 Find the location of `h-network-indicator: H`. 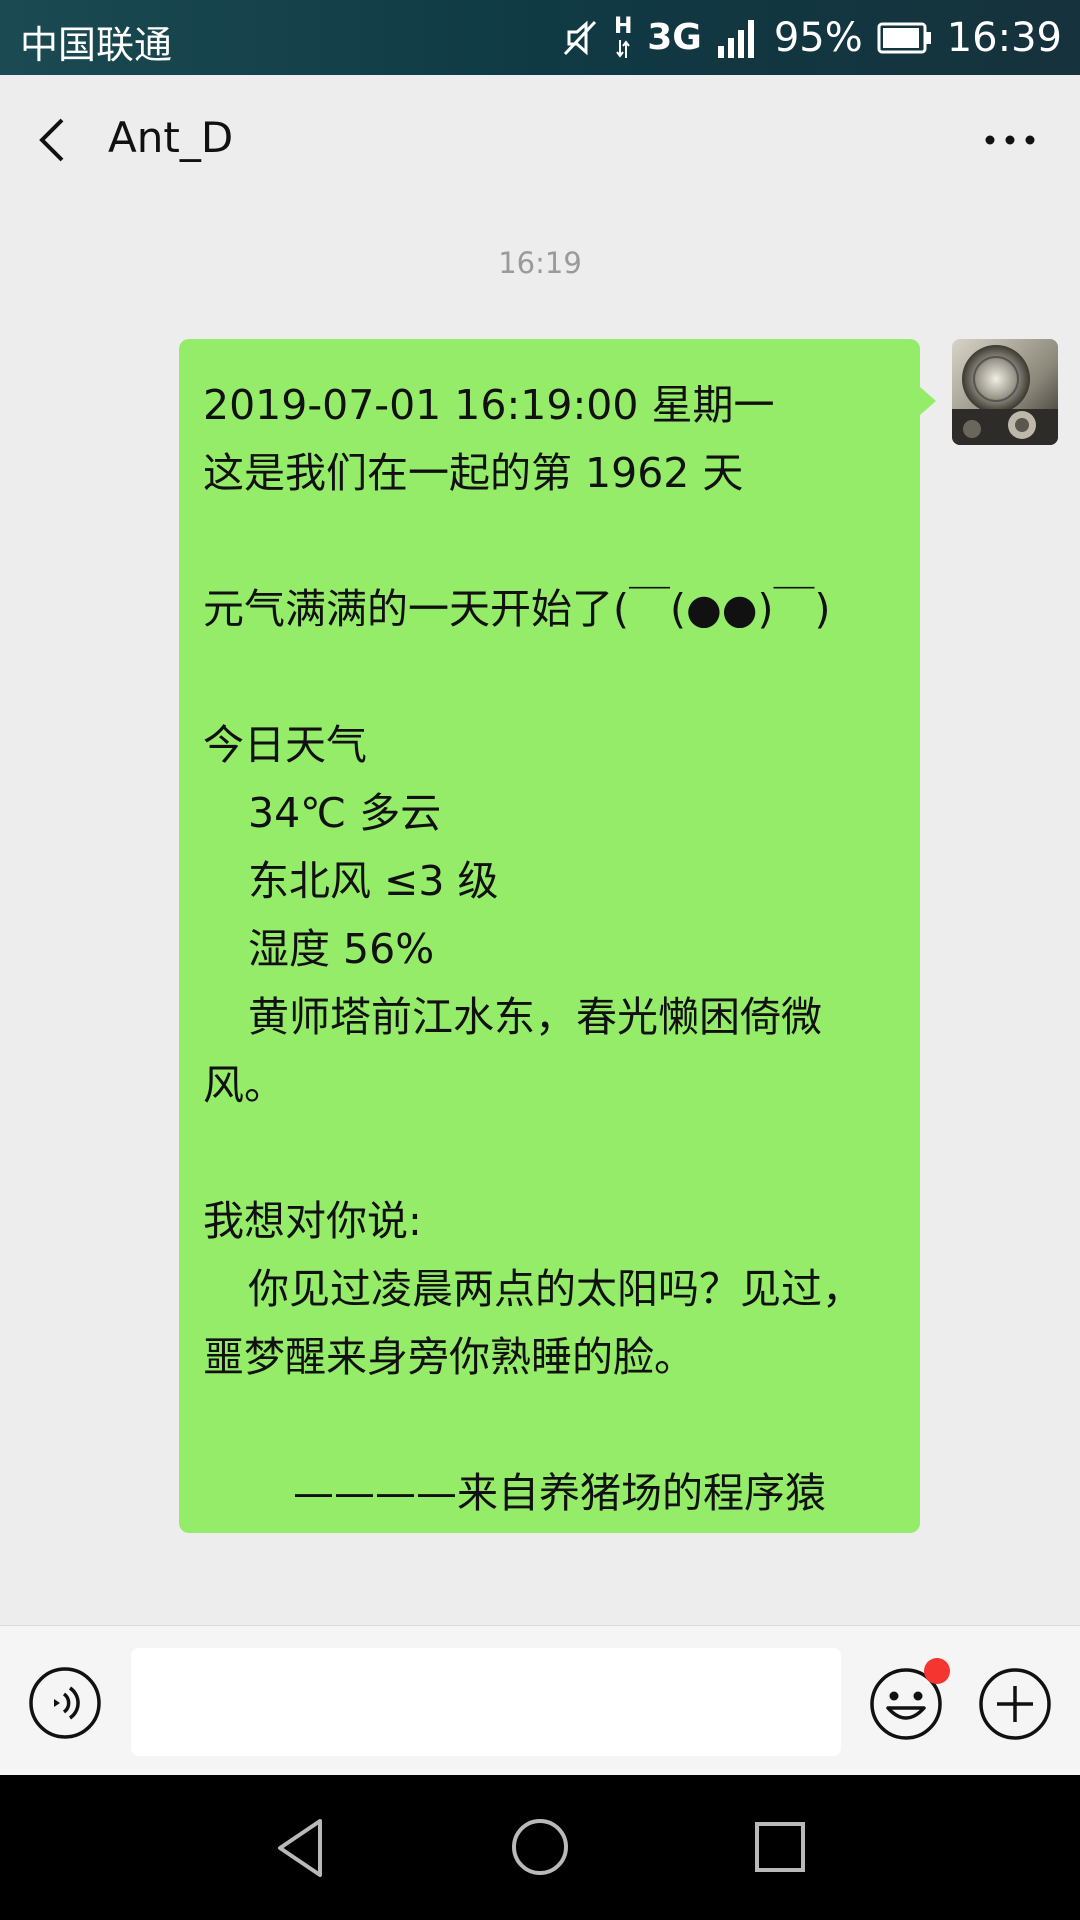

h-network-indicator: H is located at coordinates (623, 38).